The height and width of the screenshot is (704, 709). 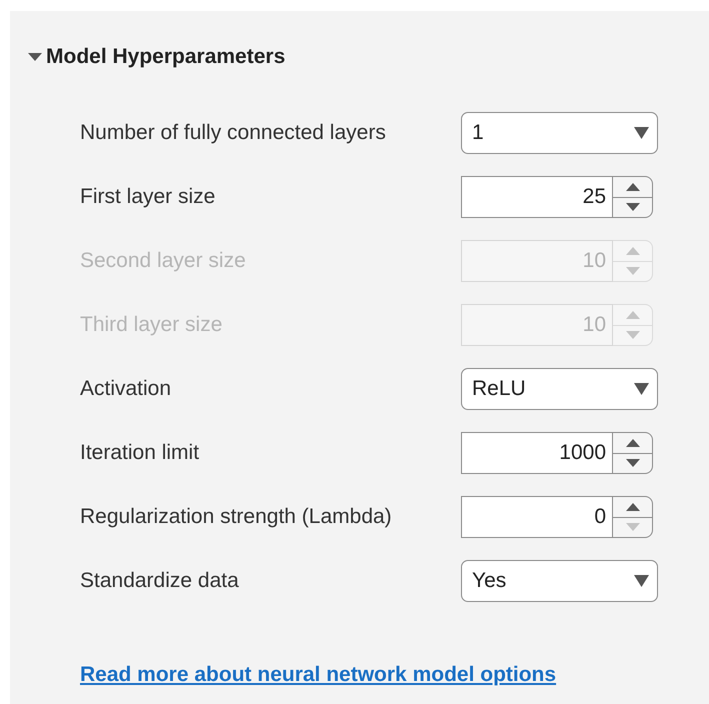 I want to click on help-link: Read more about neural network model options, so click(x=318, y=675).